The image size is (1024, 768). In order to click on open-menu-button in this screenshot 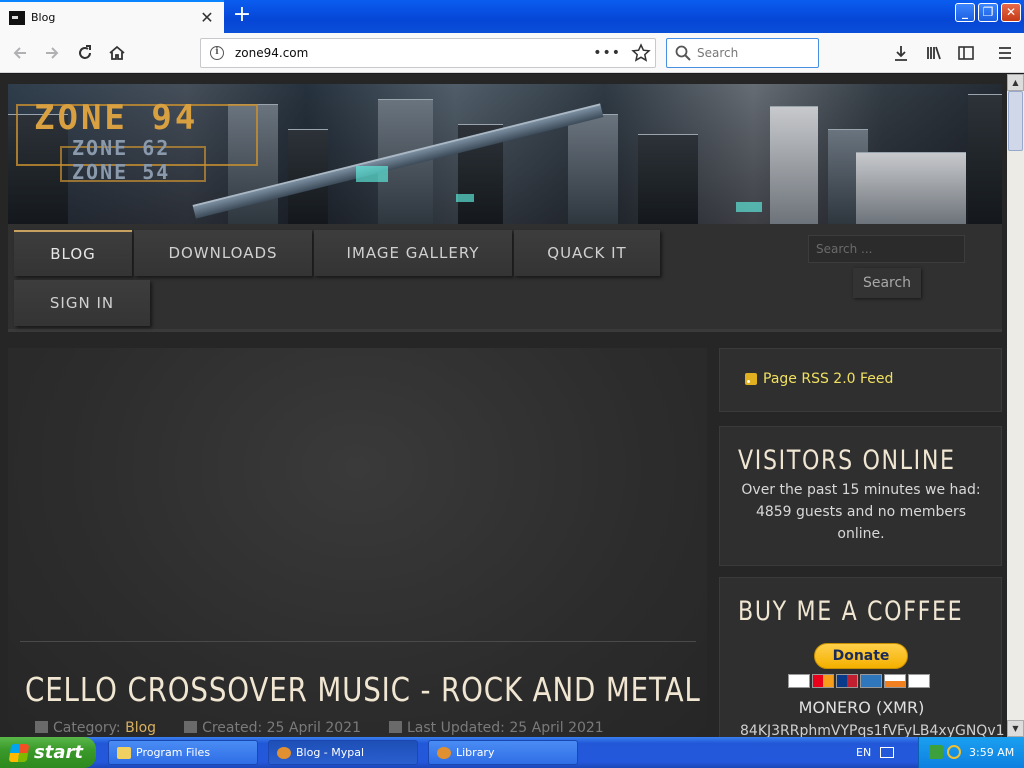, I will do `click(1005, 53)`.